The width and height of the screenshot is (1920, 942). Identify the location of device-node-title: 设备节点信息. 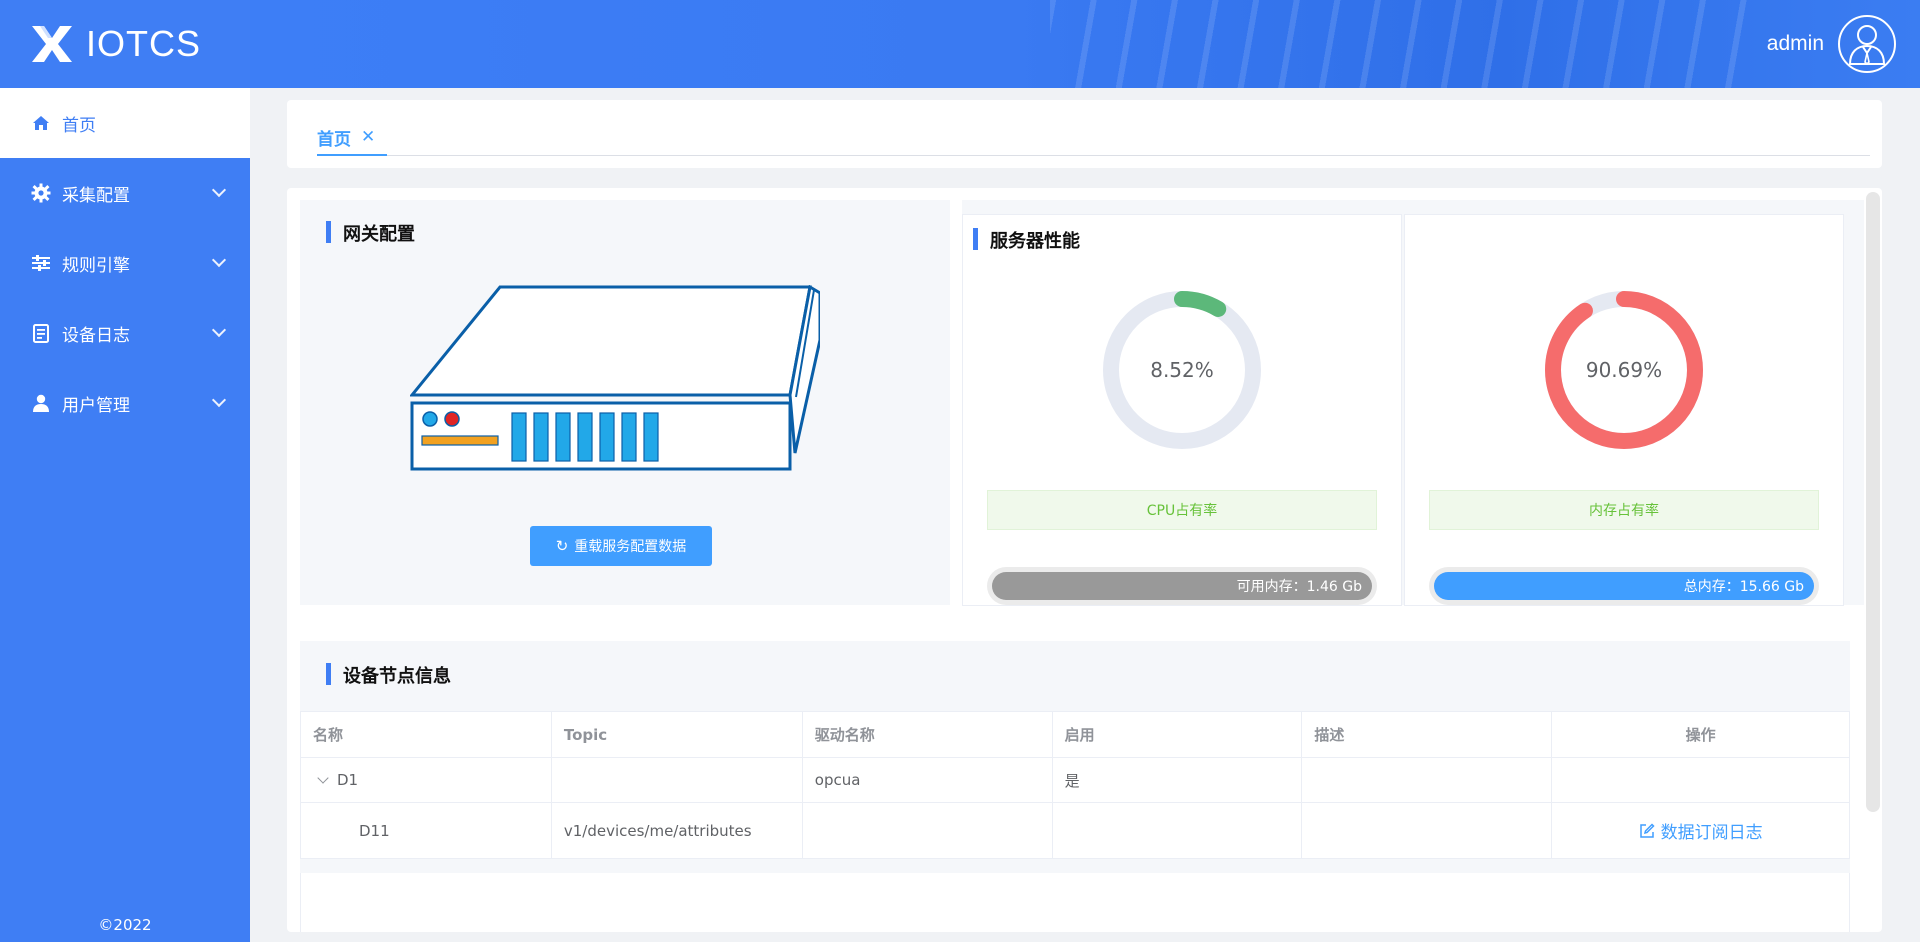
(388, 675).